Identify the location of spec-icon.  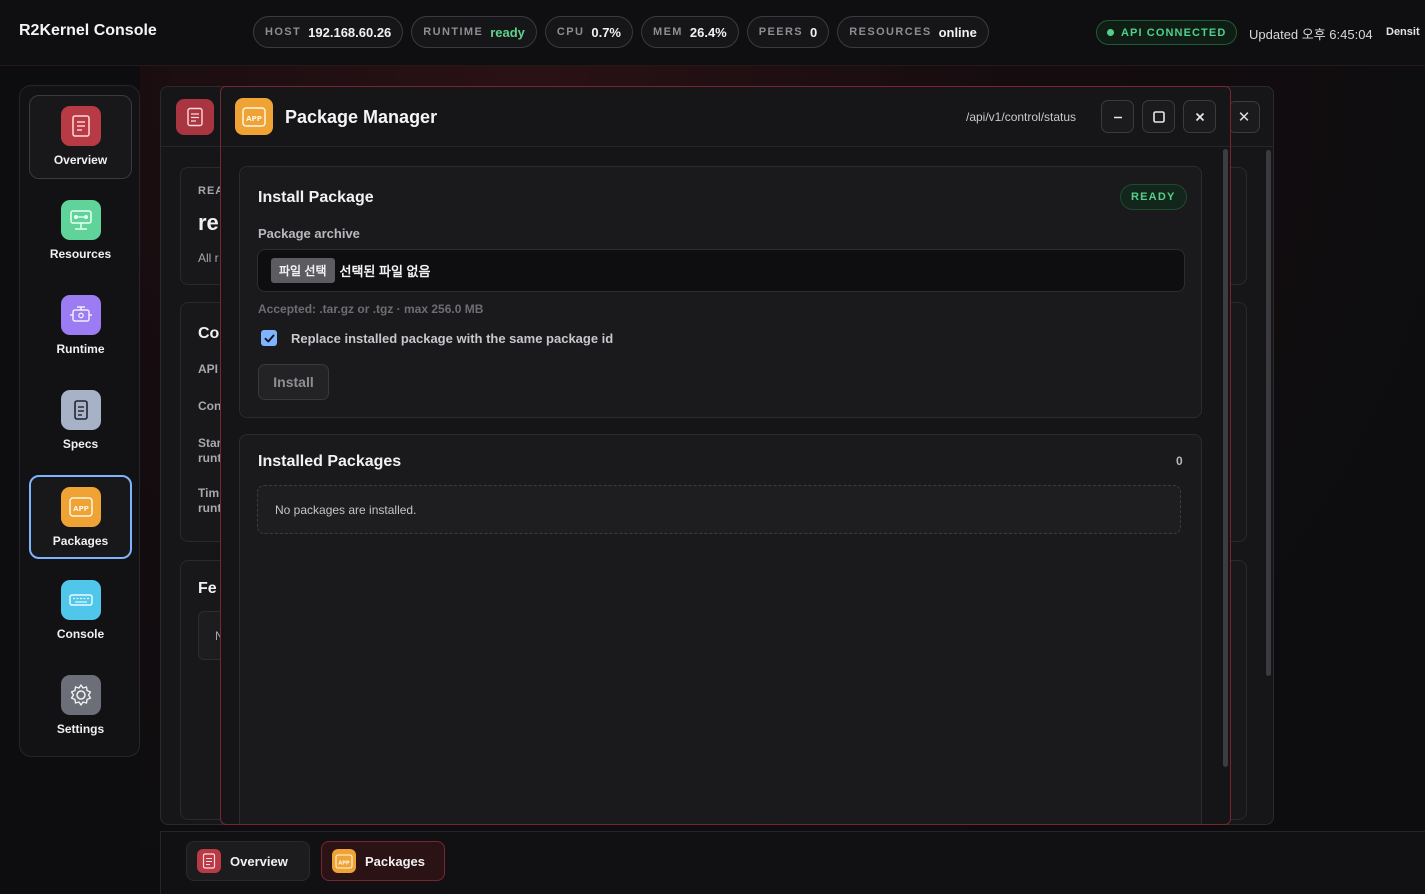
(80, 410).